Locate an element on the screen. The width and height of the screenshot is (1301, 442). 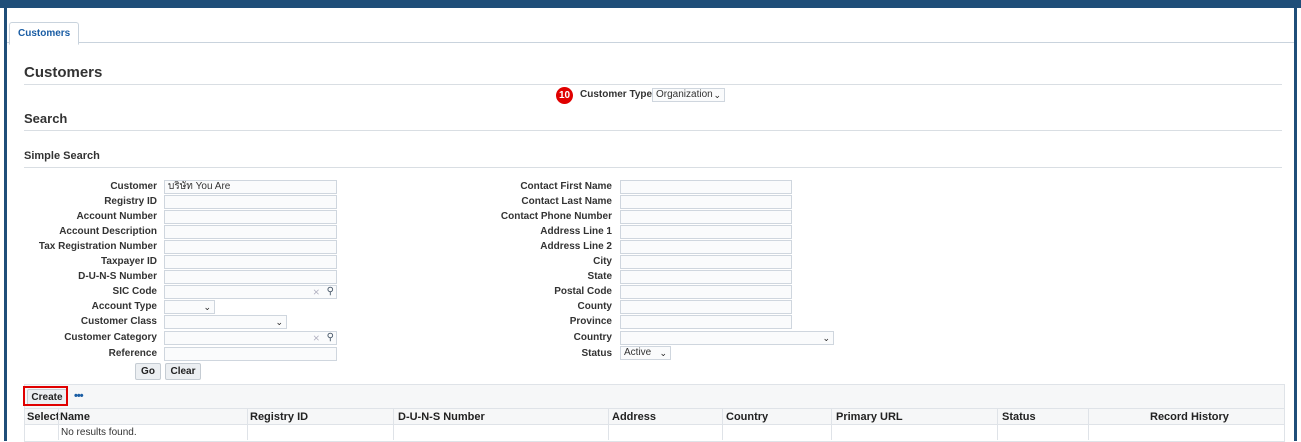
col-registry-id: Registry ID is located at coordinates (279, 417).